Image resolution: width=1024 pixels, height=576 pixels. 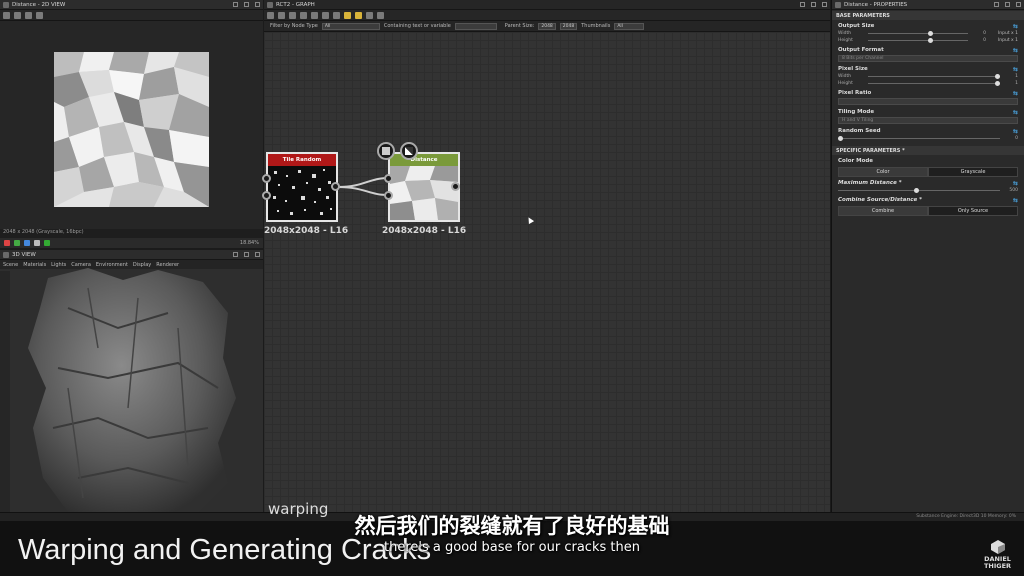 I want to click on red-channel-icon, so click(x=7, y=243).